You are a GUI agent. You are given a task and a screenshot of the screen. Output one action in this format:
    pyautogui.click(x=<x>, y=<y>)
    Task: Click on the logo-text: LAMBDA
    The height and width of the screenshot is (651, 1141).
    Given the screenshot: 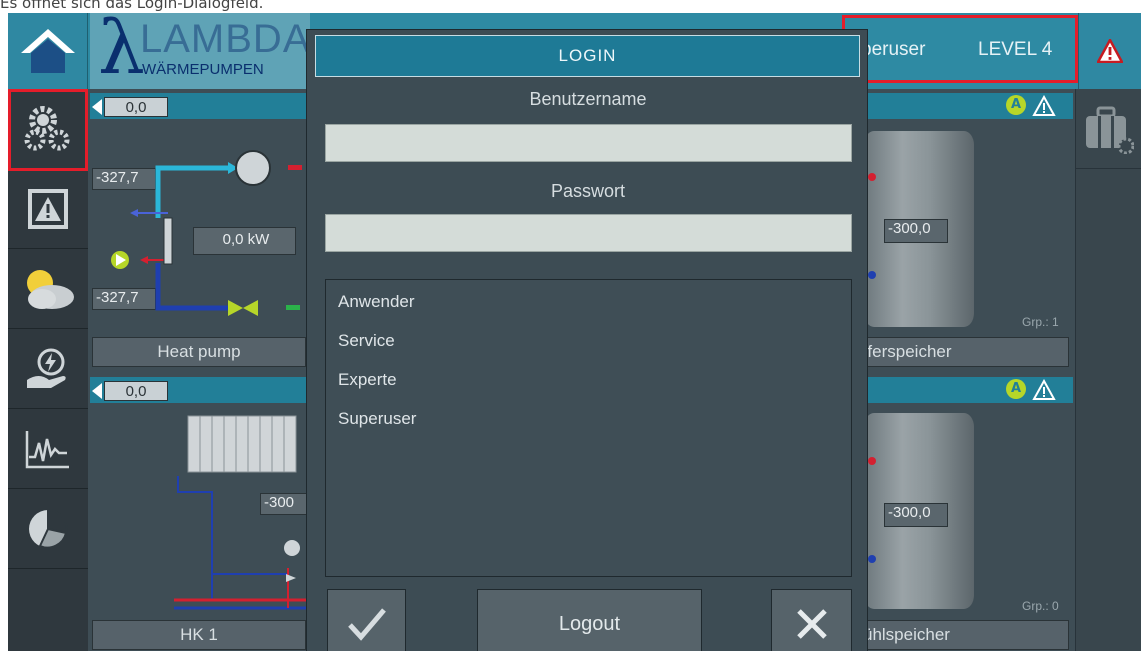 What is the action you would take?
    pyautogui.click(x=225, y=39)
    